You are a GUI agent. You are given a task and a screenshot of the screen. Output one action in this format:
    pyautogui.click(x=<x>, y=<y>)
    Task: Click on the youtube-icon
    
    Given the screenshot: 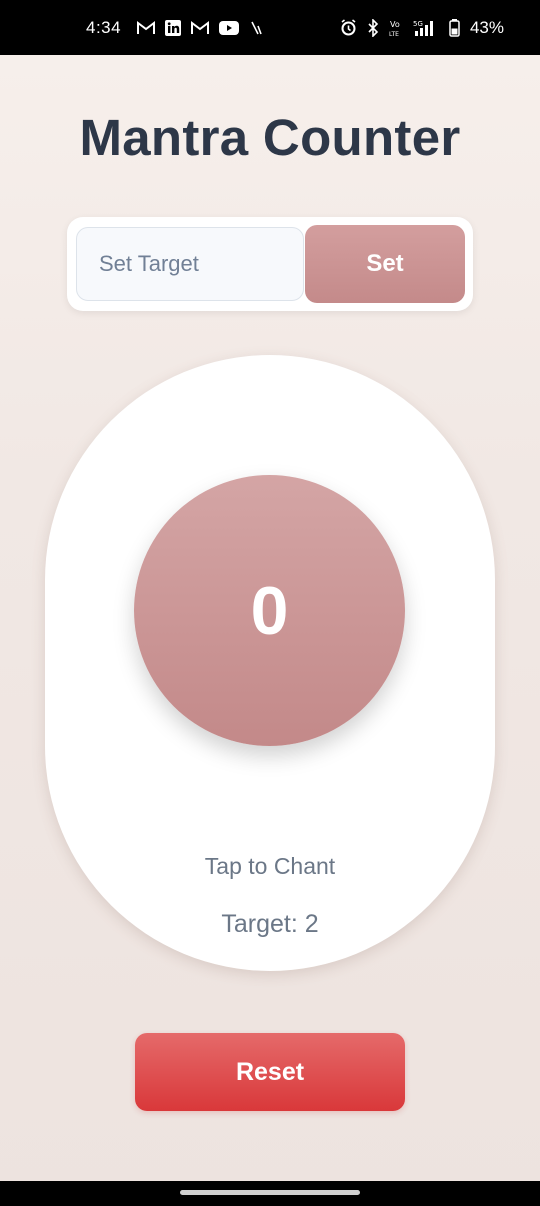 What is the action you would take?
    pyautogui.click(x=229, y=27)
    